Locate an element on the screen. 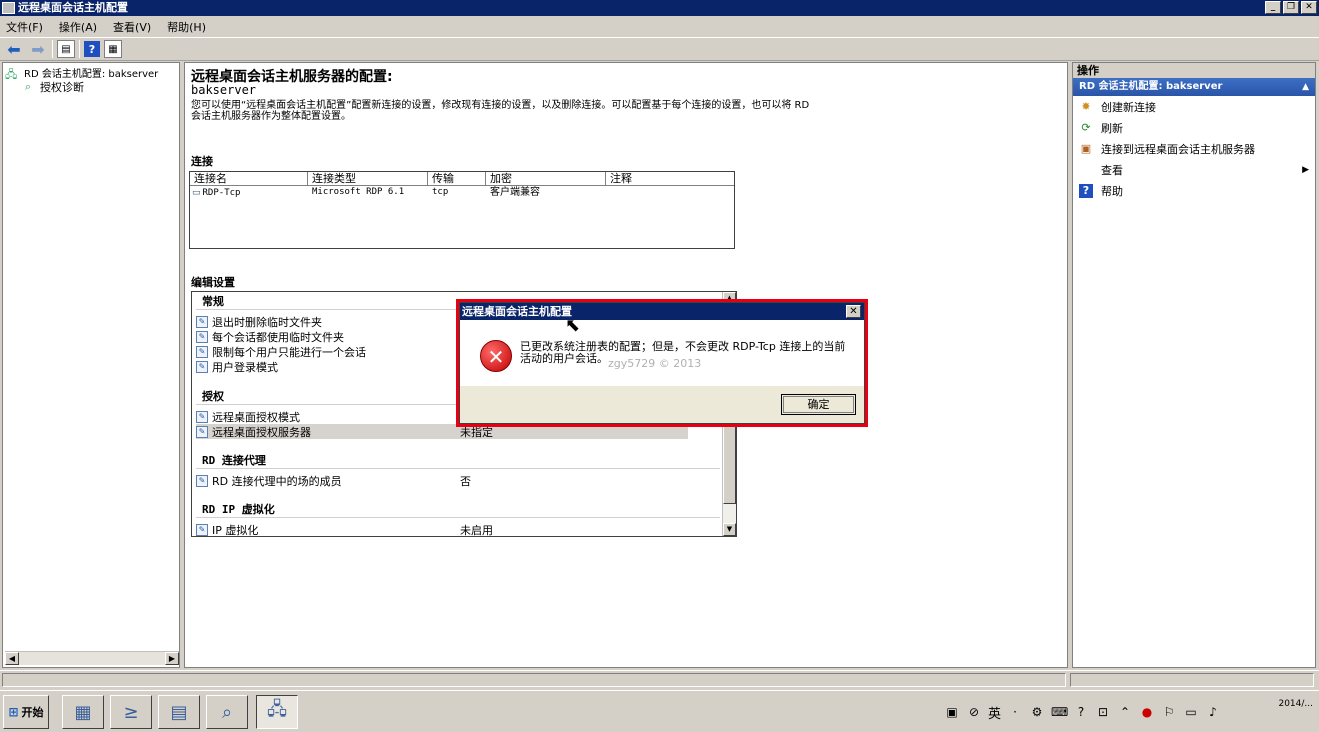 The image size is (1319, 732). view-spacer-icon is located at coordinates (1086, 170).